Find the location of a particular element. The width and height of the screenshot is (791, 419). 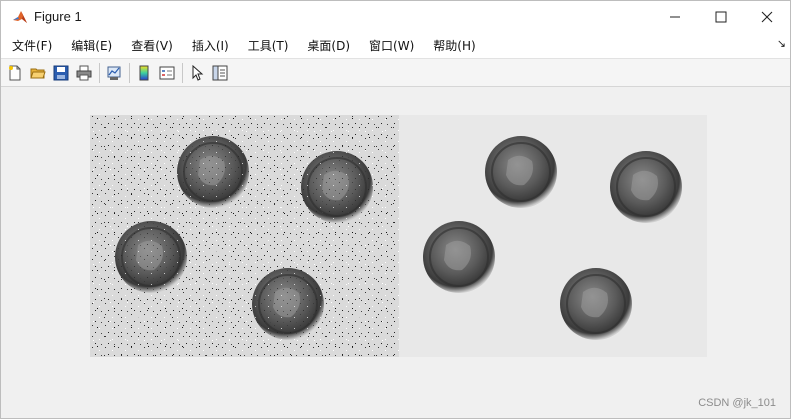

watermark-text: CSDN @jk_101 is located at coordinates (737, 403).